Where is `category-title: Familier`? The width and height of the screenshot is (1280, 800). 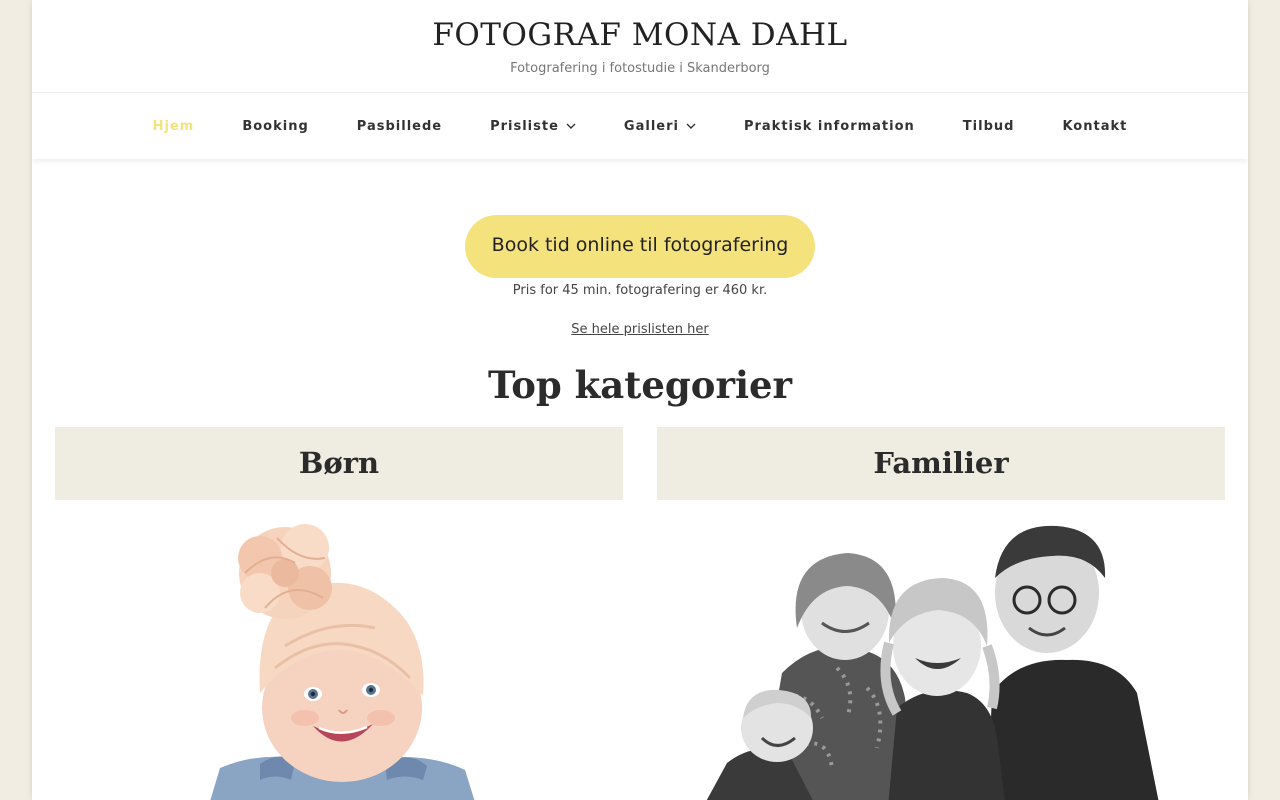 category-title: Familier is located at coordinates (941, 463).